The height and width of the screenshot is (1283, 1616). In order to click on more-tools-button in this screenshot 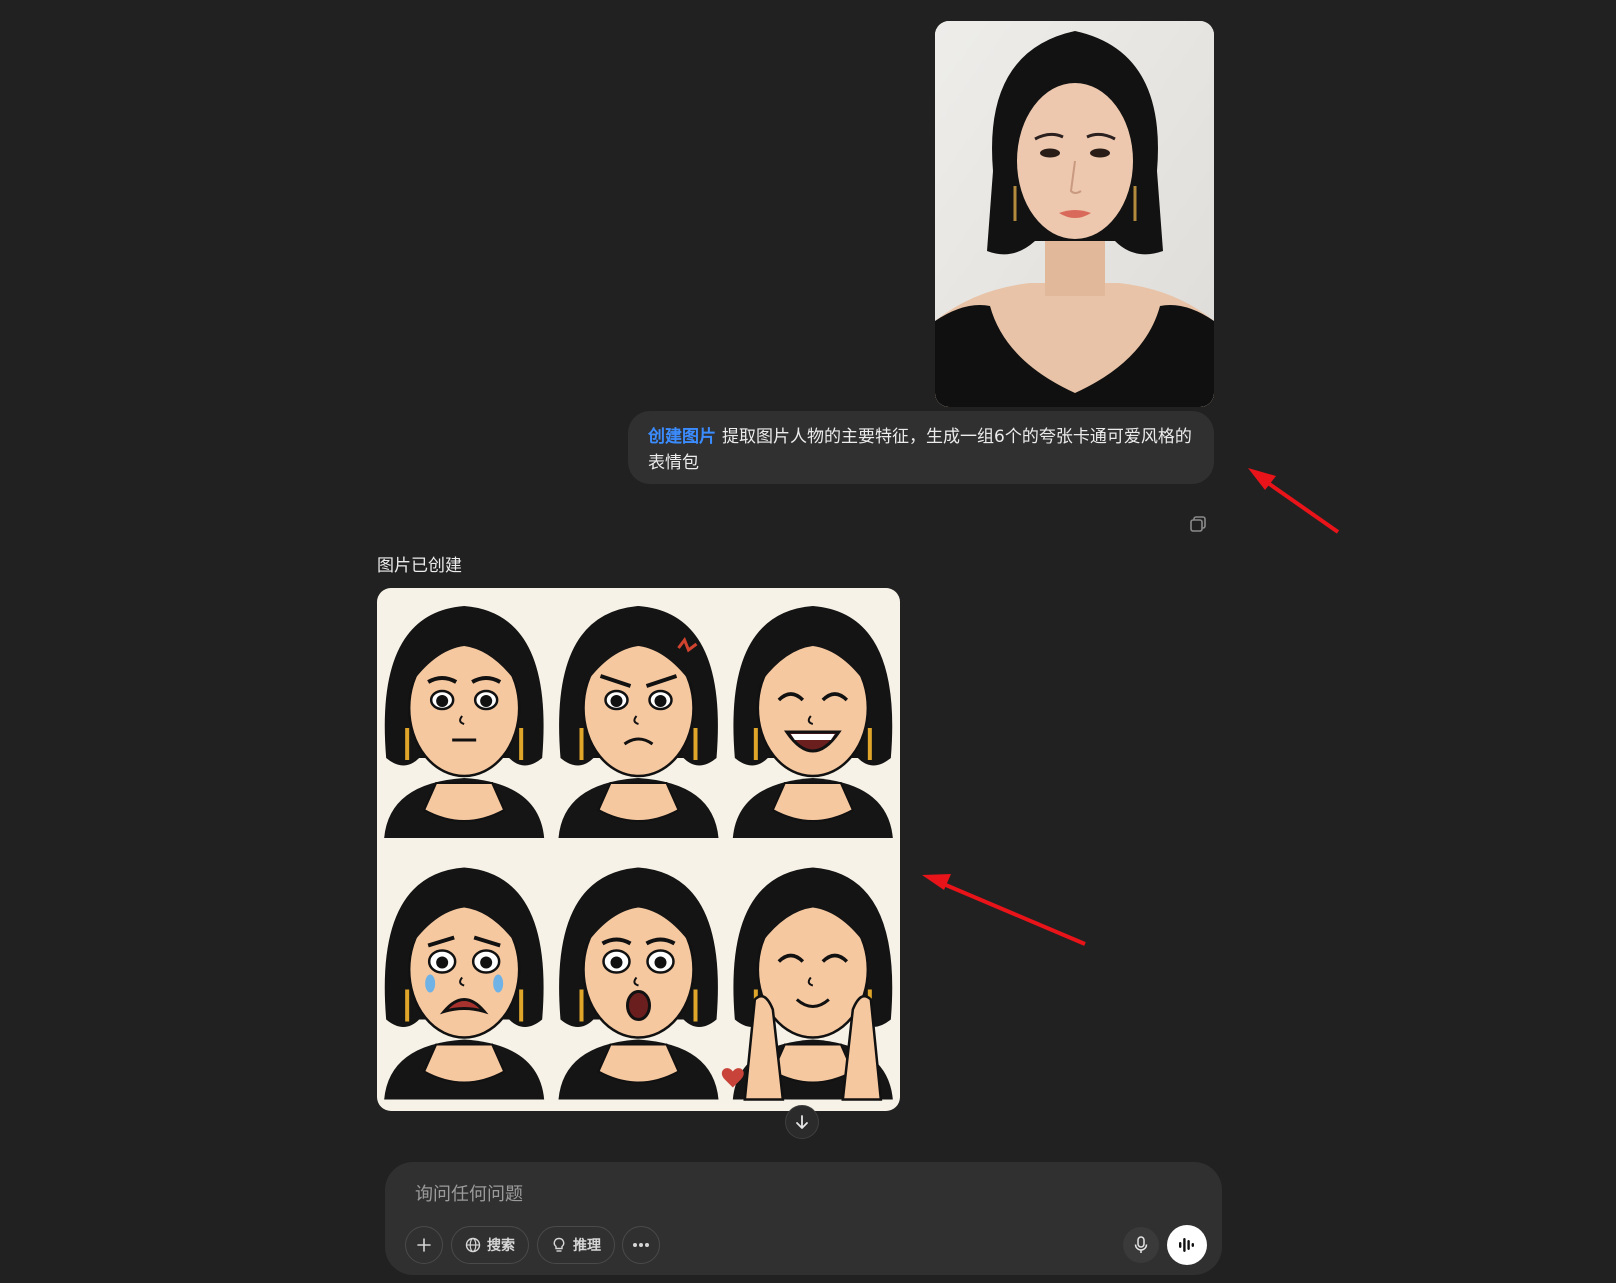, I will do `click(641, 1245)`.